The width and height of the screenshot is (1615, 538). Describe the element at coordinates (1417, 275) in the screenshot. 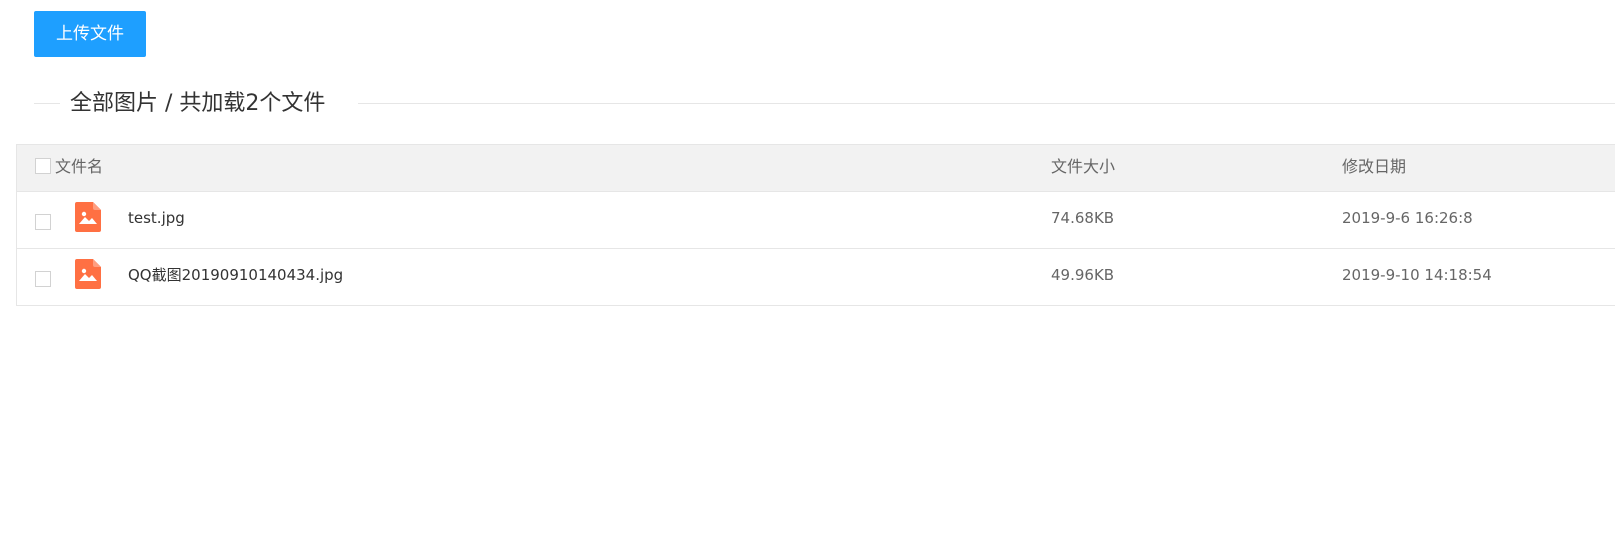

I see `file-modified-date: 2019-9-10 14:18:54` at that location.